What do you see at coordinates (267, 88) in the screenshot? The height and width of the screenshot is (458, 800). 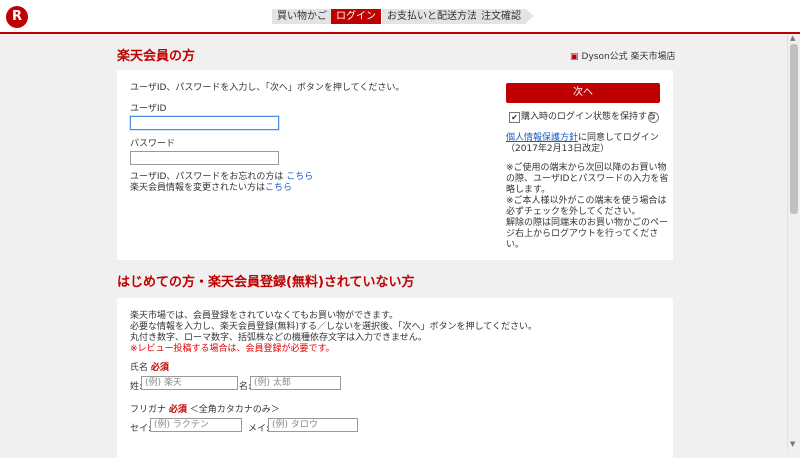 I see `login-instruction: ユーザID、パスワードを入力し、「次へ」ボタンを押してください。` at bounding box center [267, 88].